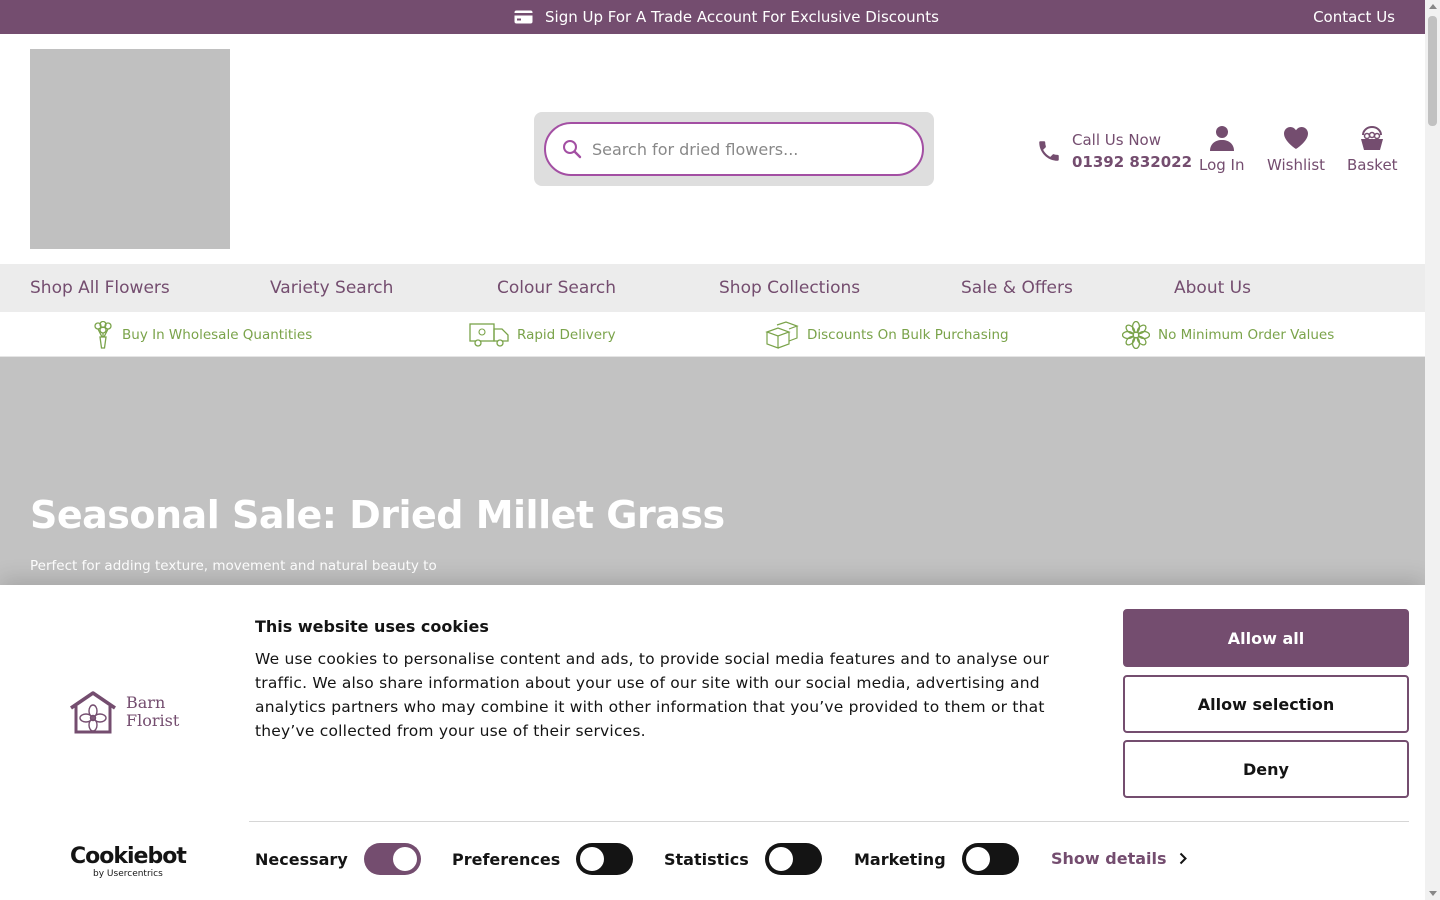 Image resolution: width=1440 pixels, height=900 pixels. What do you see at coordinates (900, 859) in the screenshot?
I see `toggle-label: Marketing` at bounding box center [900, 859].